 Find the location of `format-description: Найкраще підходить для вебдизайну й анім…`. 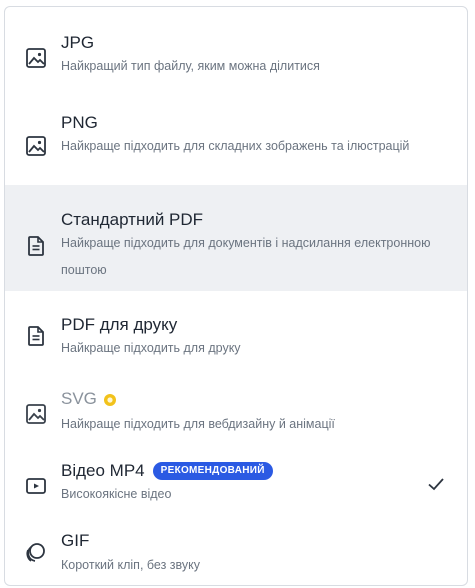

format-description: Найкраще підходить для вебдизайну й анім… is located at coordinates (198, 424).